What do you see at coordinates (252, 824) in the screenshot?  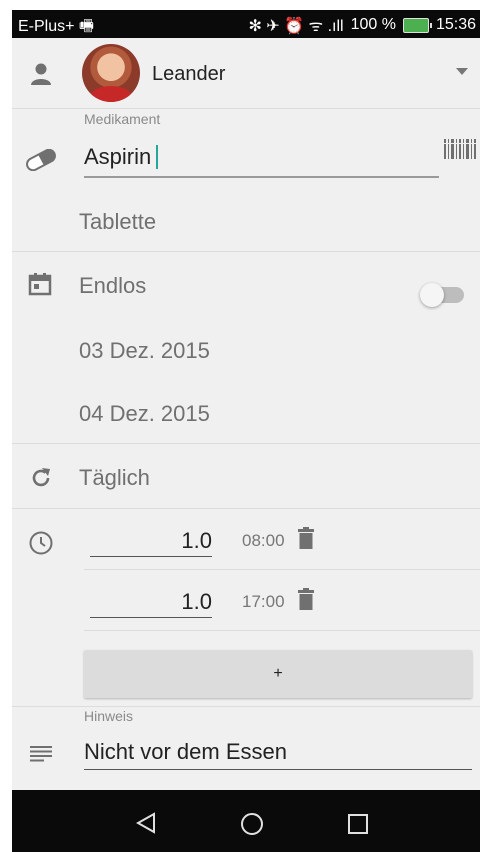 I see `home-icon` at bounding box center [252, 824].